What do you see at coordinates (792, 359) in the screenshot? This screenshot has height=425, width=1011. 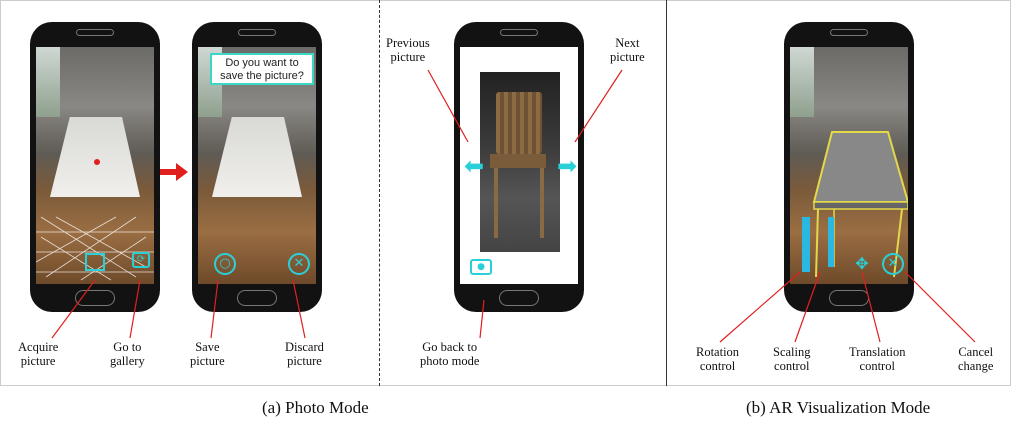 I see `label-scaling-control: Scaling control` at bounding box center [792, 359].